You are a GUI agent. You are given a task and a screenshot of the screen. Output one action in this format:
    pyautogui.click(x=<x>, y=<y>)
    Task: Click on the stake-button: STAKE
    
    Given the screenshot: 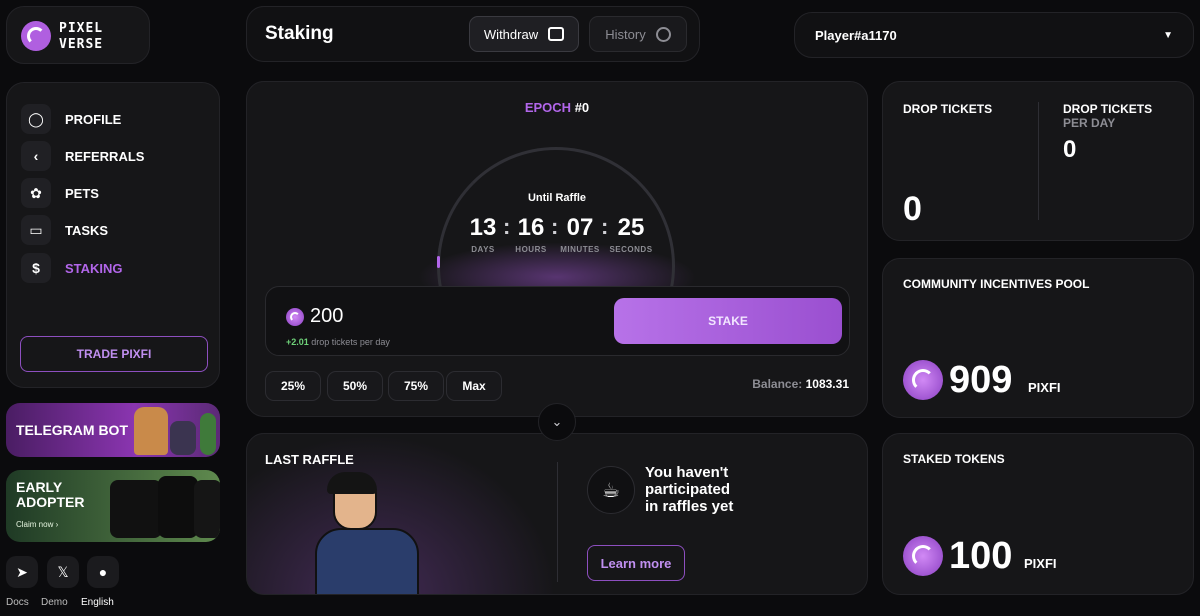 What is the action you would take?
    pyautogui.click(x=728, y=321)
    